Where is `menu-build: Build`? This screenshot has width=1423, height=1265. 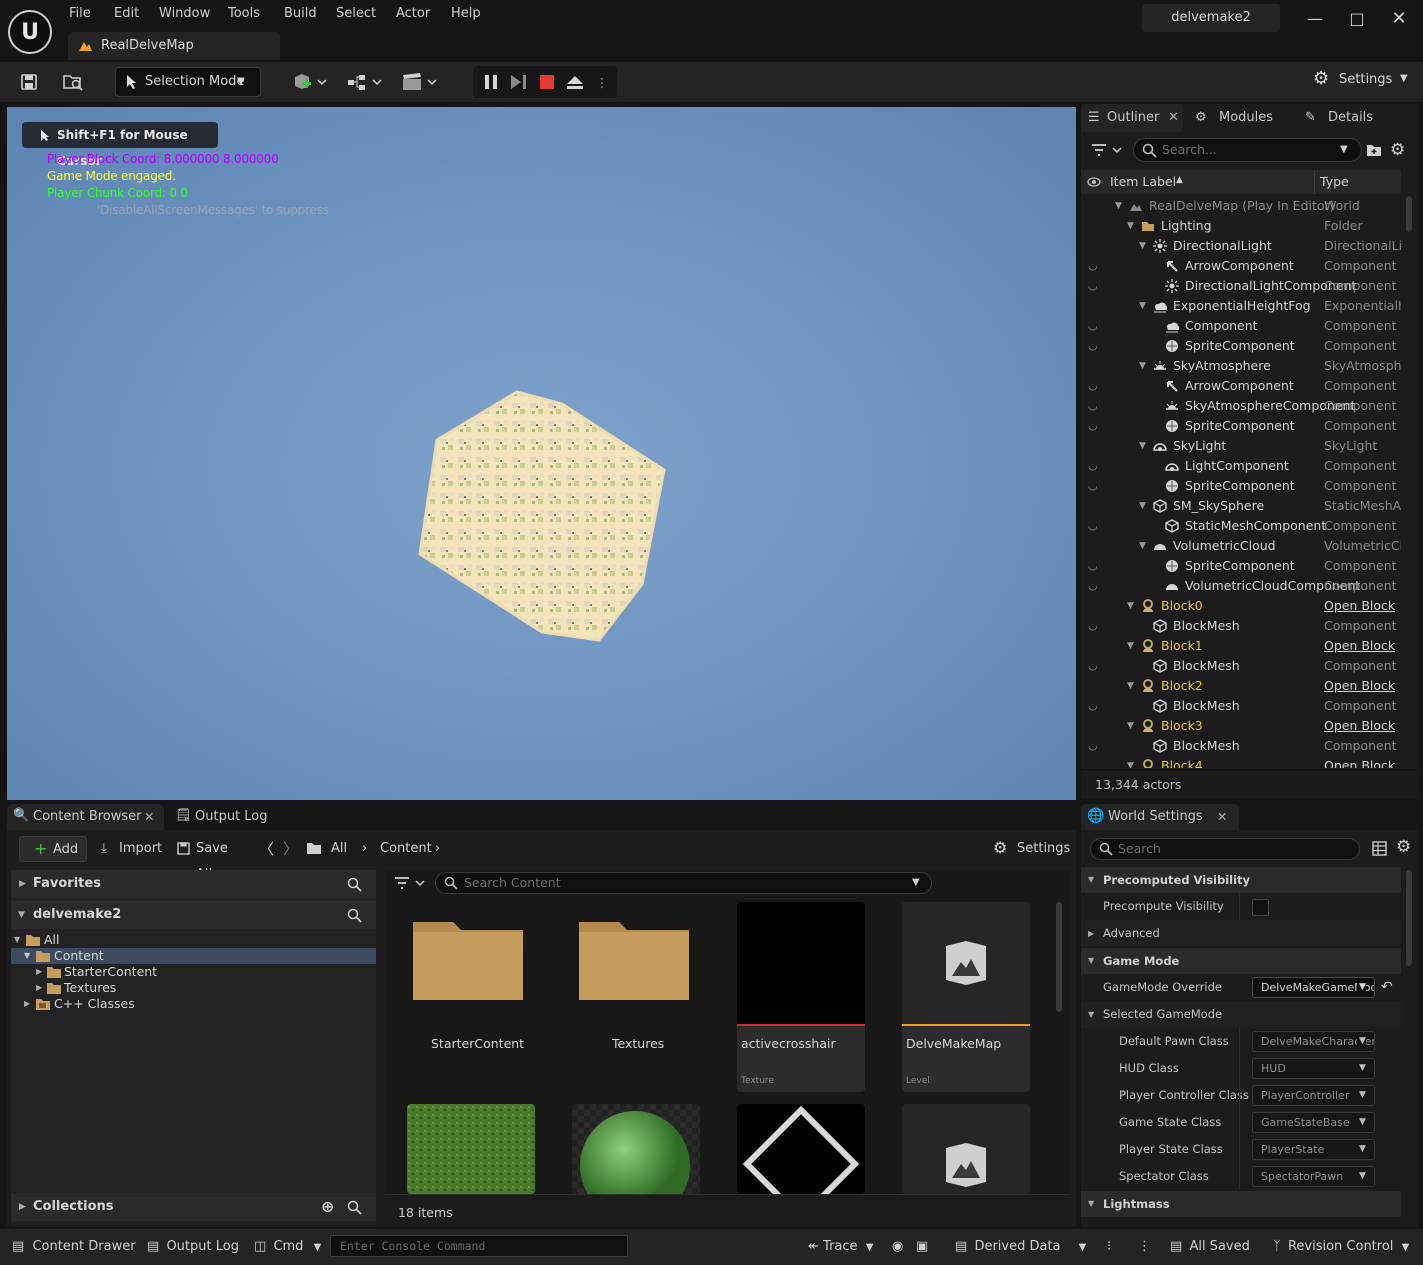 menu-build: Build is located at coordinates (300, 13).